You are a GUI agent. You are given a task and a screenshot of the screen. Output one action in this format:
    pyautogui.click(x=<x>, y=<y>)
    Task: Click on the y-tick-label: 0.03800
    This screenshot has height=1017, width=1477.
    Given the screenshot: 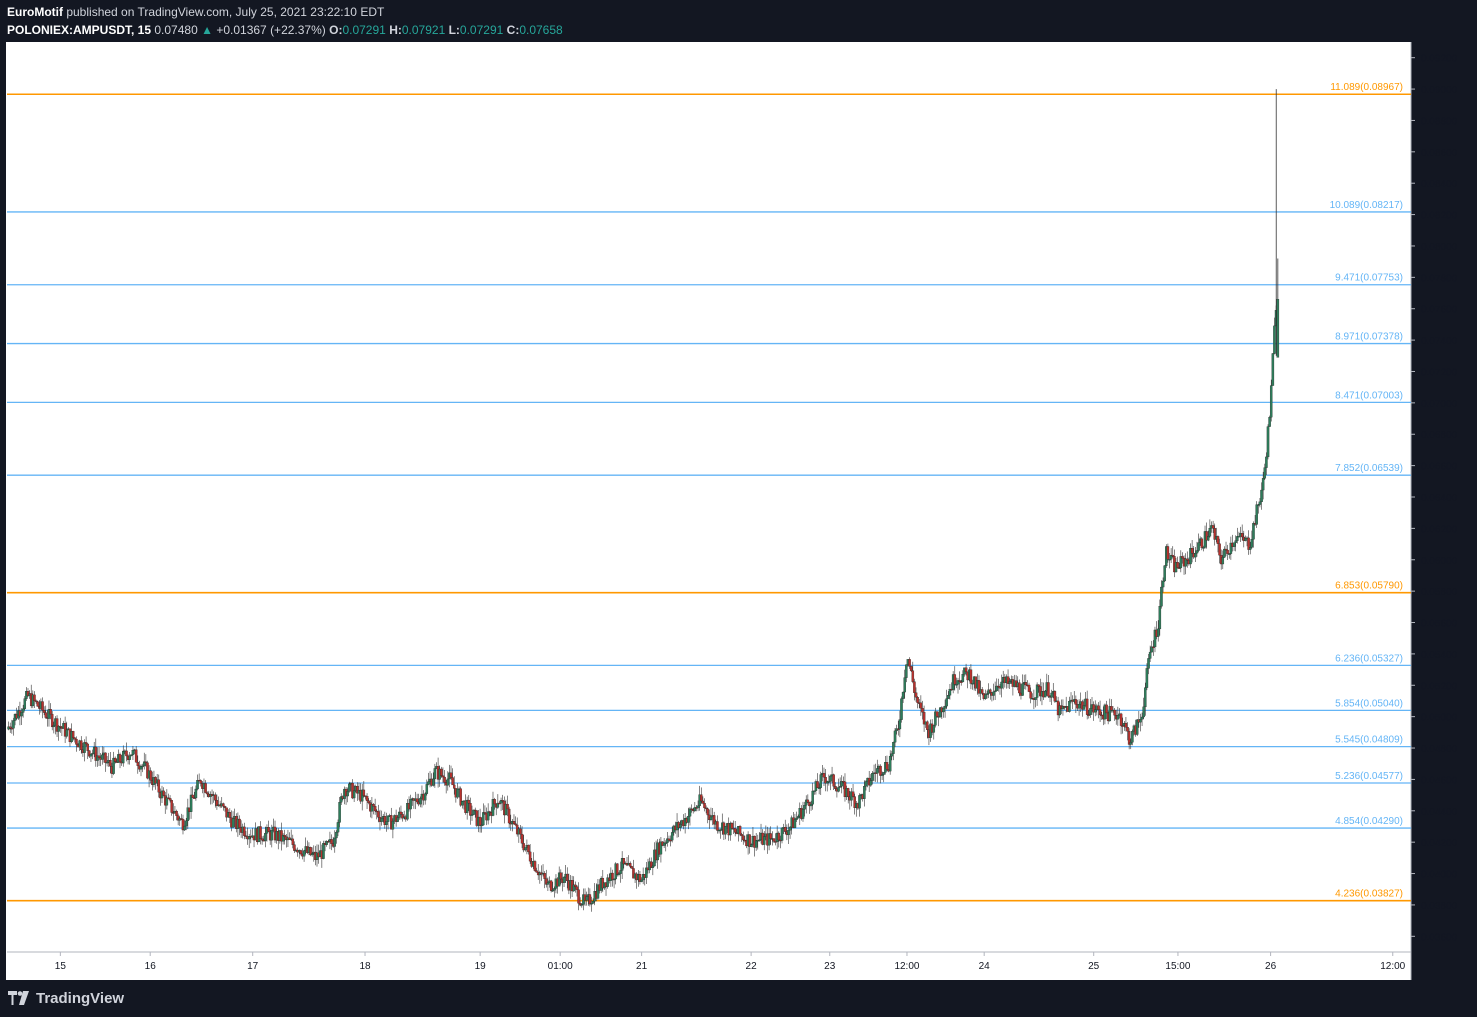 What is the action you would take?
    pyautogui.click(x=1439, y=906)
    